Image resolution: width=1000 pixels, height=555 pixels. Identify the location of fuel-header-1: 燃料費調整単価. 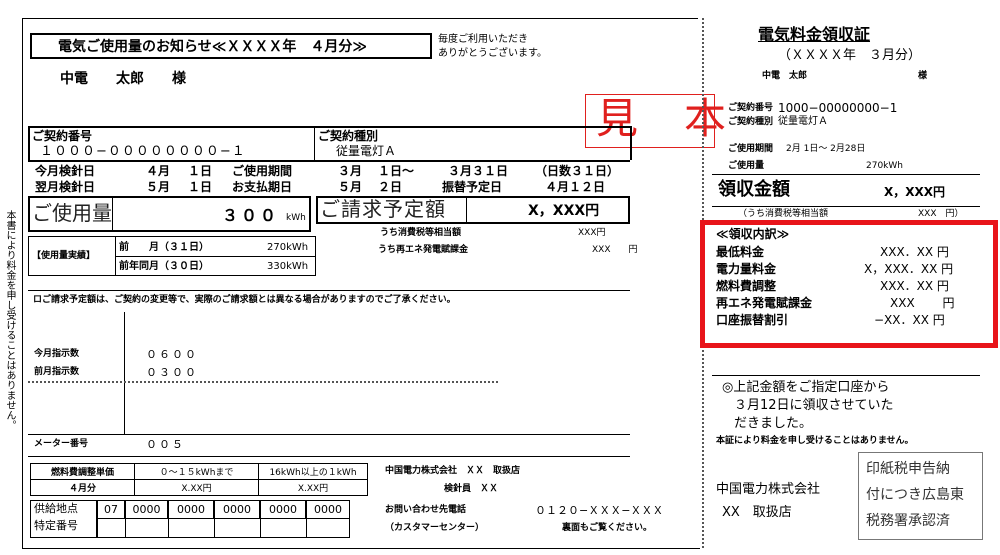
(82, 471).